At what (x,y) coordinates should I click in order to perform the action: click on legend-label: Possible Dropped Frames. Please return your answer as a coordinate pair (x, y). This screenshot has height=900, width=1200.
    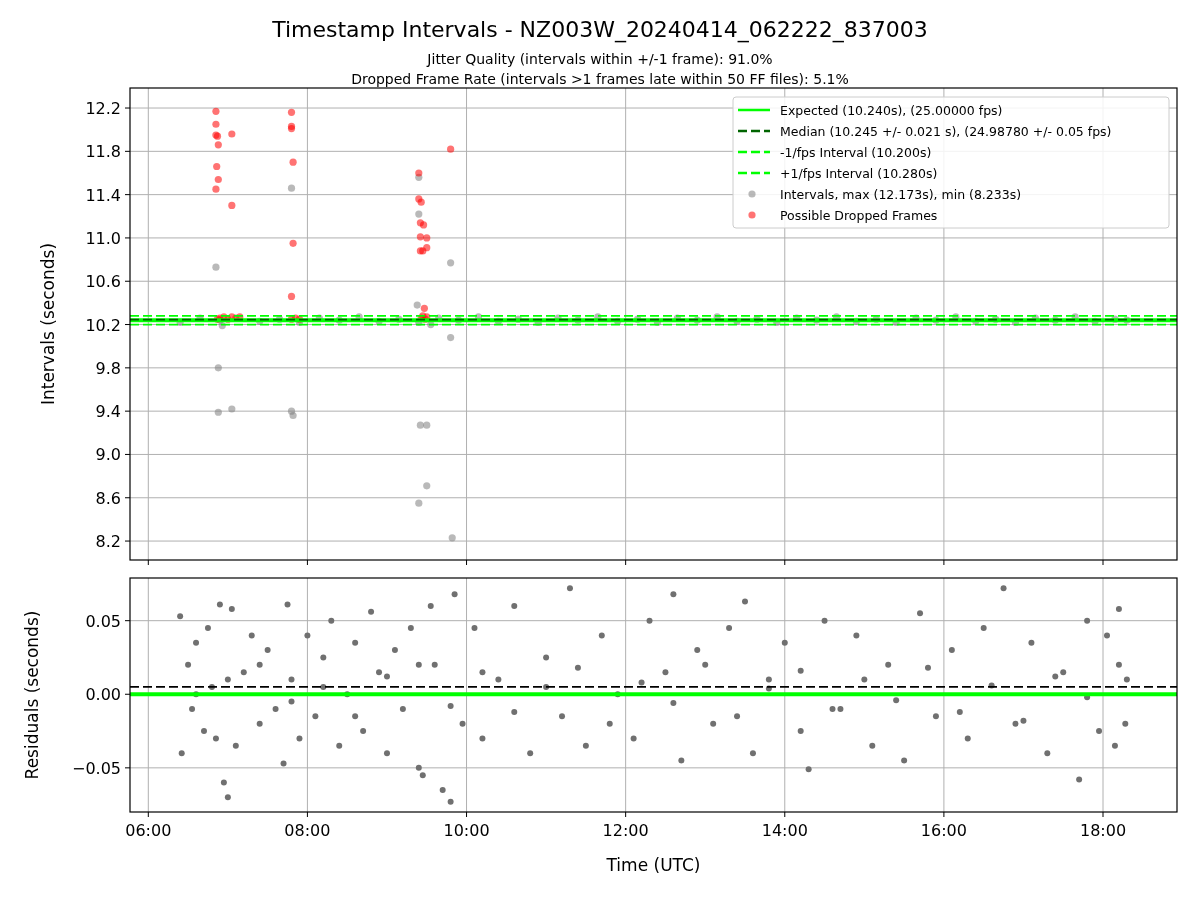
    Looking at the image, I should click on (859, 215).